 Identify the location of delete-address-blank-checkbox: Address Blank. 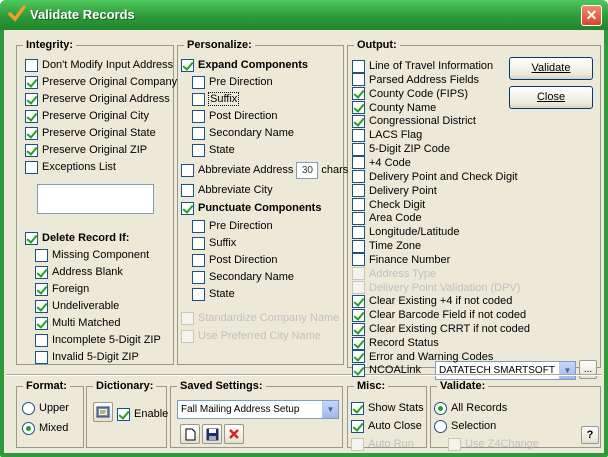
(79, 272).